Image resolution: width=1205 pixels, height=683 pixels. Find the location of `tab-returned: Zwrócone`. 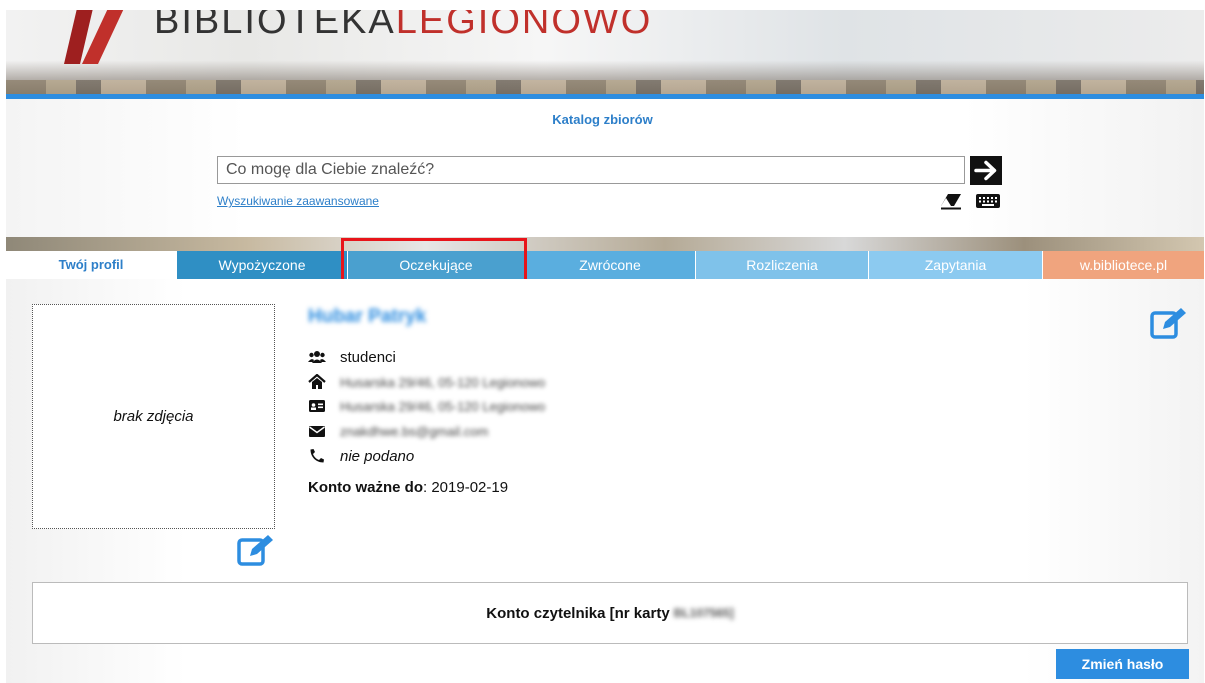

tab-returned: Zwrócone is located at coordinates (610, 265).